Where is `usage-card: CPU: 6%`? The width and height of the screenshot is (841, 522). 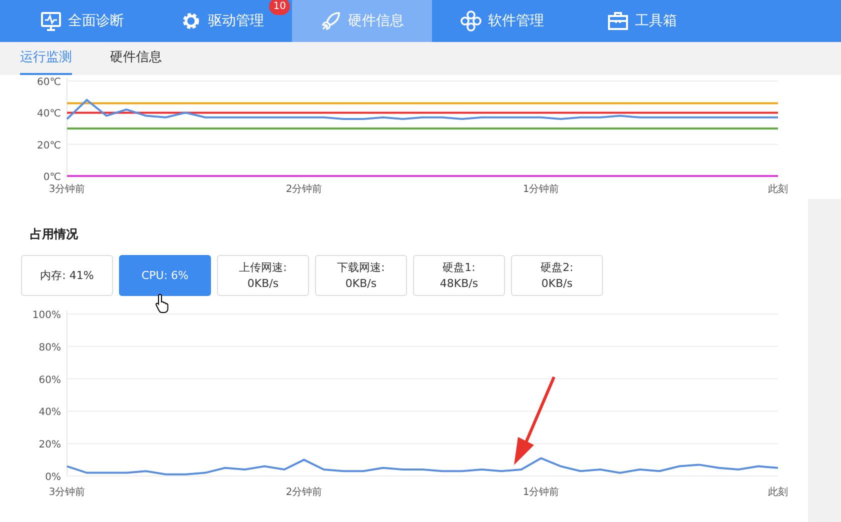
usage-card: CPU: 6% is located at coordinates (165, 275).